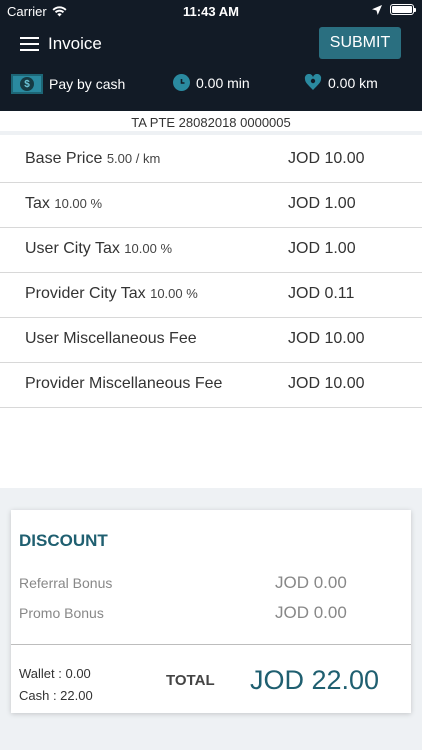 The image size is (422, 750). I want to click on submit-button: SUBMIT, so click(360, 43).